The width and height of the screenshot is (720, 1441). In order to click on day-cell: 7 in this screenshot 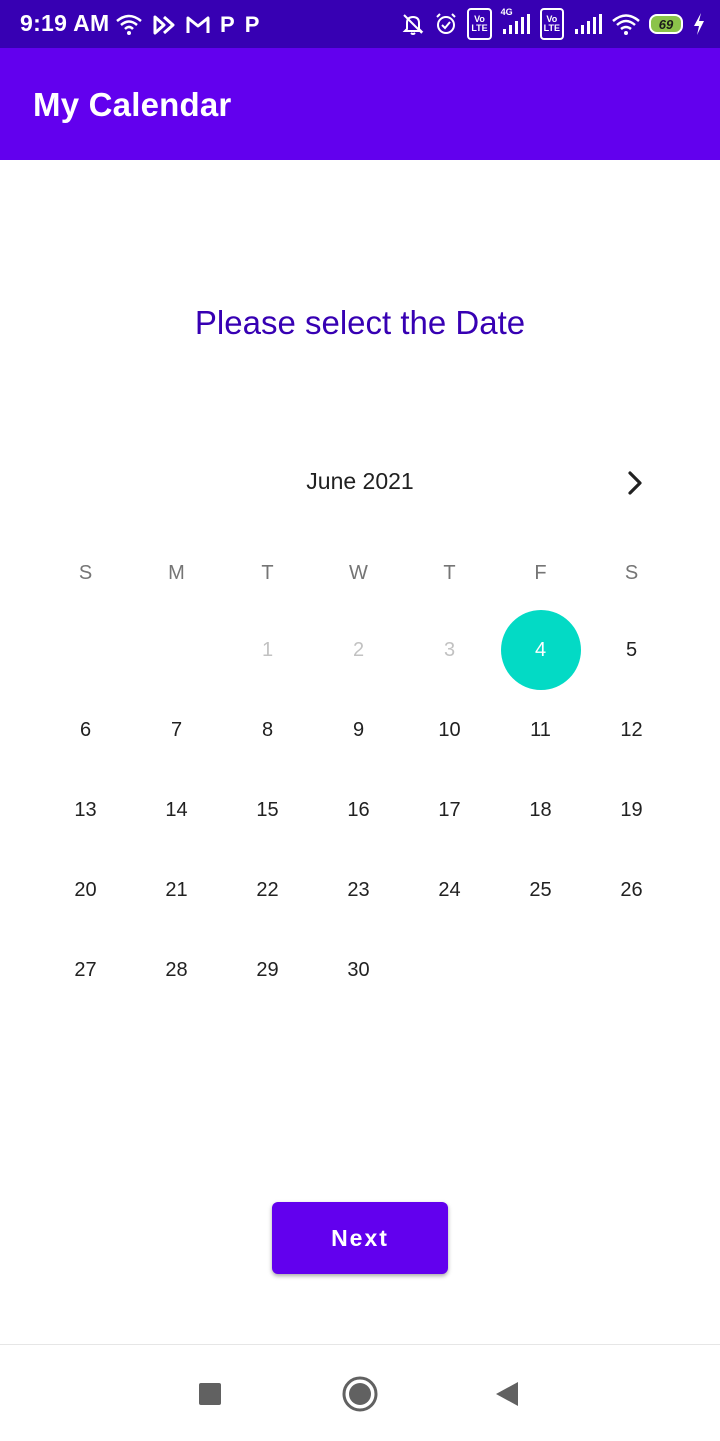, I will do `click(176, 730)`.